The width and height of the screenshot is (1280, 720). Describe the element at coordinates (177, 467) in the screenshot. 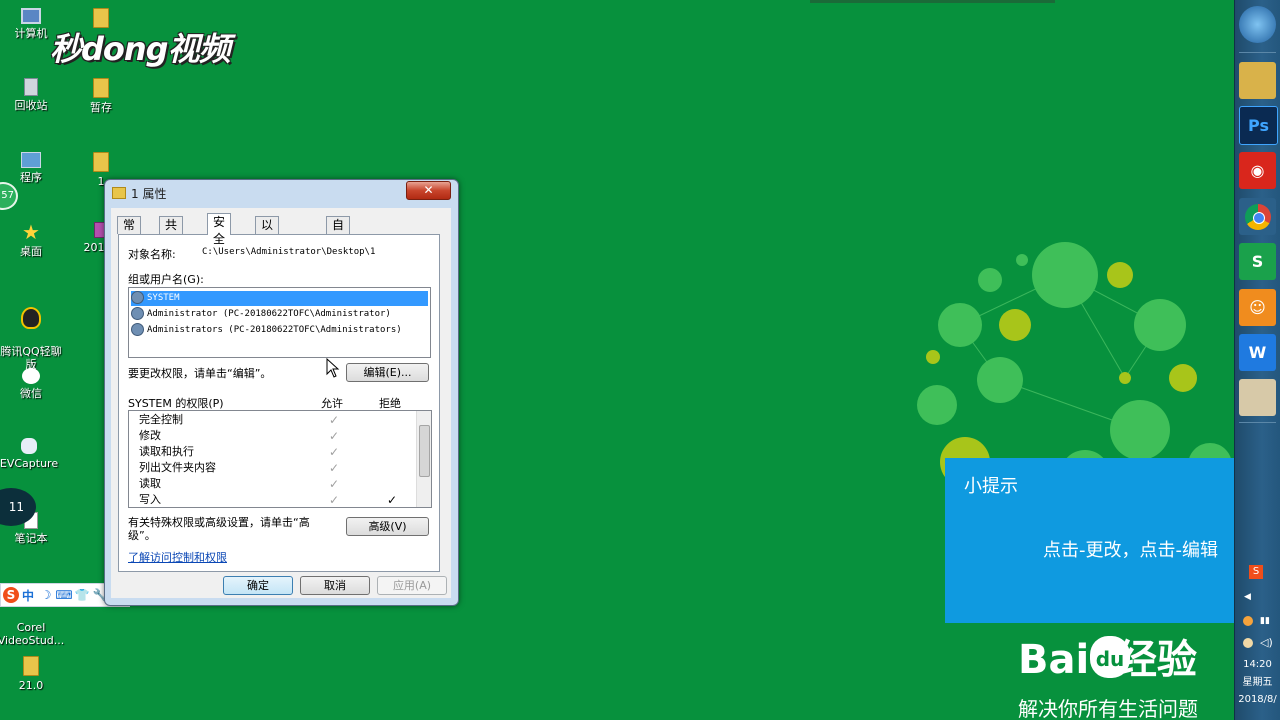

I see `permission-name: 列出文件夹内容` at that location.